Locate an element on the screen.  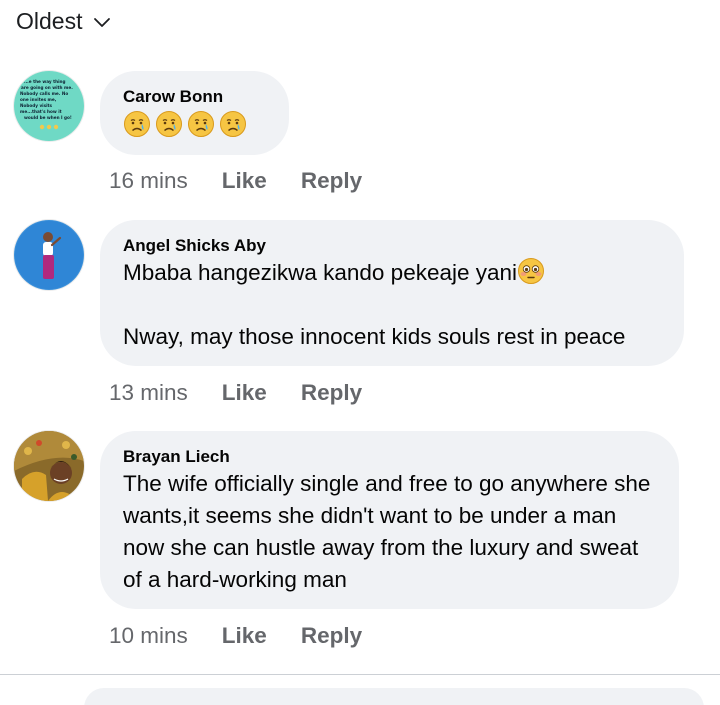
comment-timestamp: 13 mins is located at coordinates (148, 393).